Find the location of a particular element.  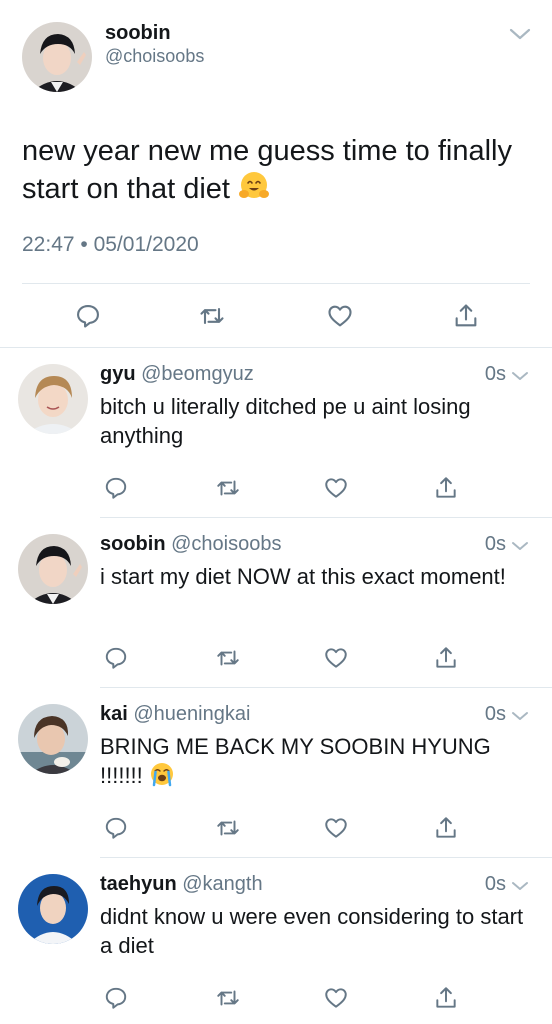

author-name: taehyun is located at coordinates (138, 884).